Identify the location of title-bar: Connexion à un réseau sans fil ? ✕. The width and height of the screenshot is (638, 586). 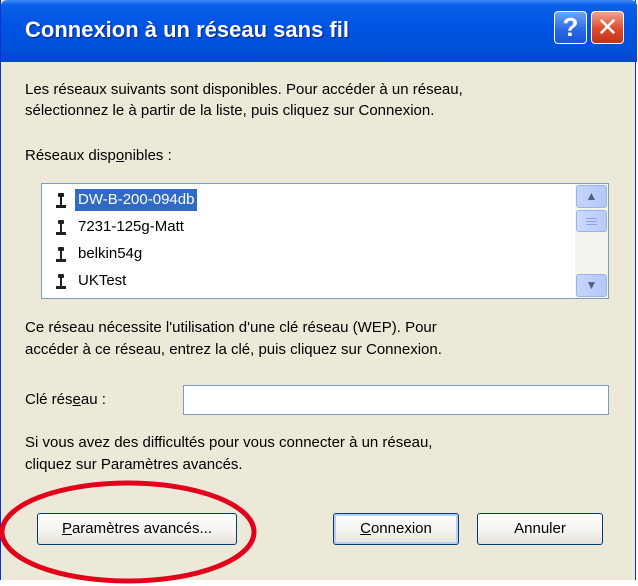
(319, 31).